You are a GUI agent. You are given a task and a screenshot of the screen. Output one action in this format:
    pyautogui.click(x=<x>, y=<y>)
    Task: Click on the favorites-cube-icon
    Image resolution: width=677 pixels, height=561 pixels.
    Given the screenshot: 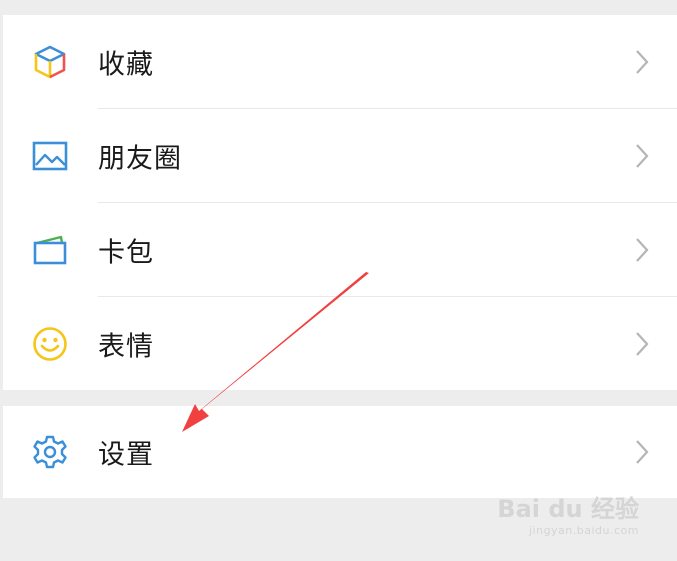 What is the action you would take?
    pyautogui.click(x=50, y=62)
    